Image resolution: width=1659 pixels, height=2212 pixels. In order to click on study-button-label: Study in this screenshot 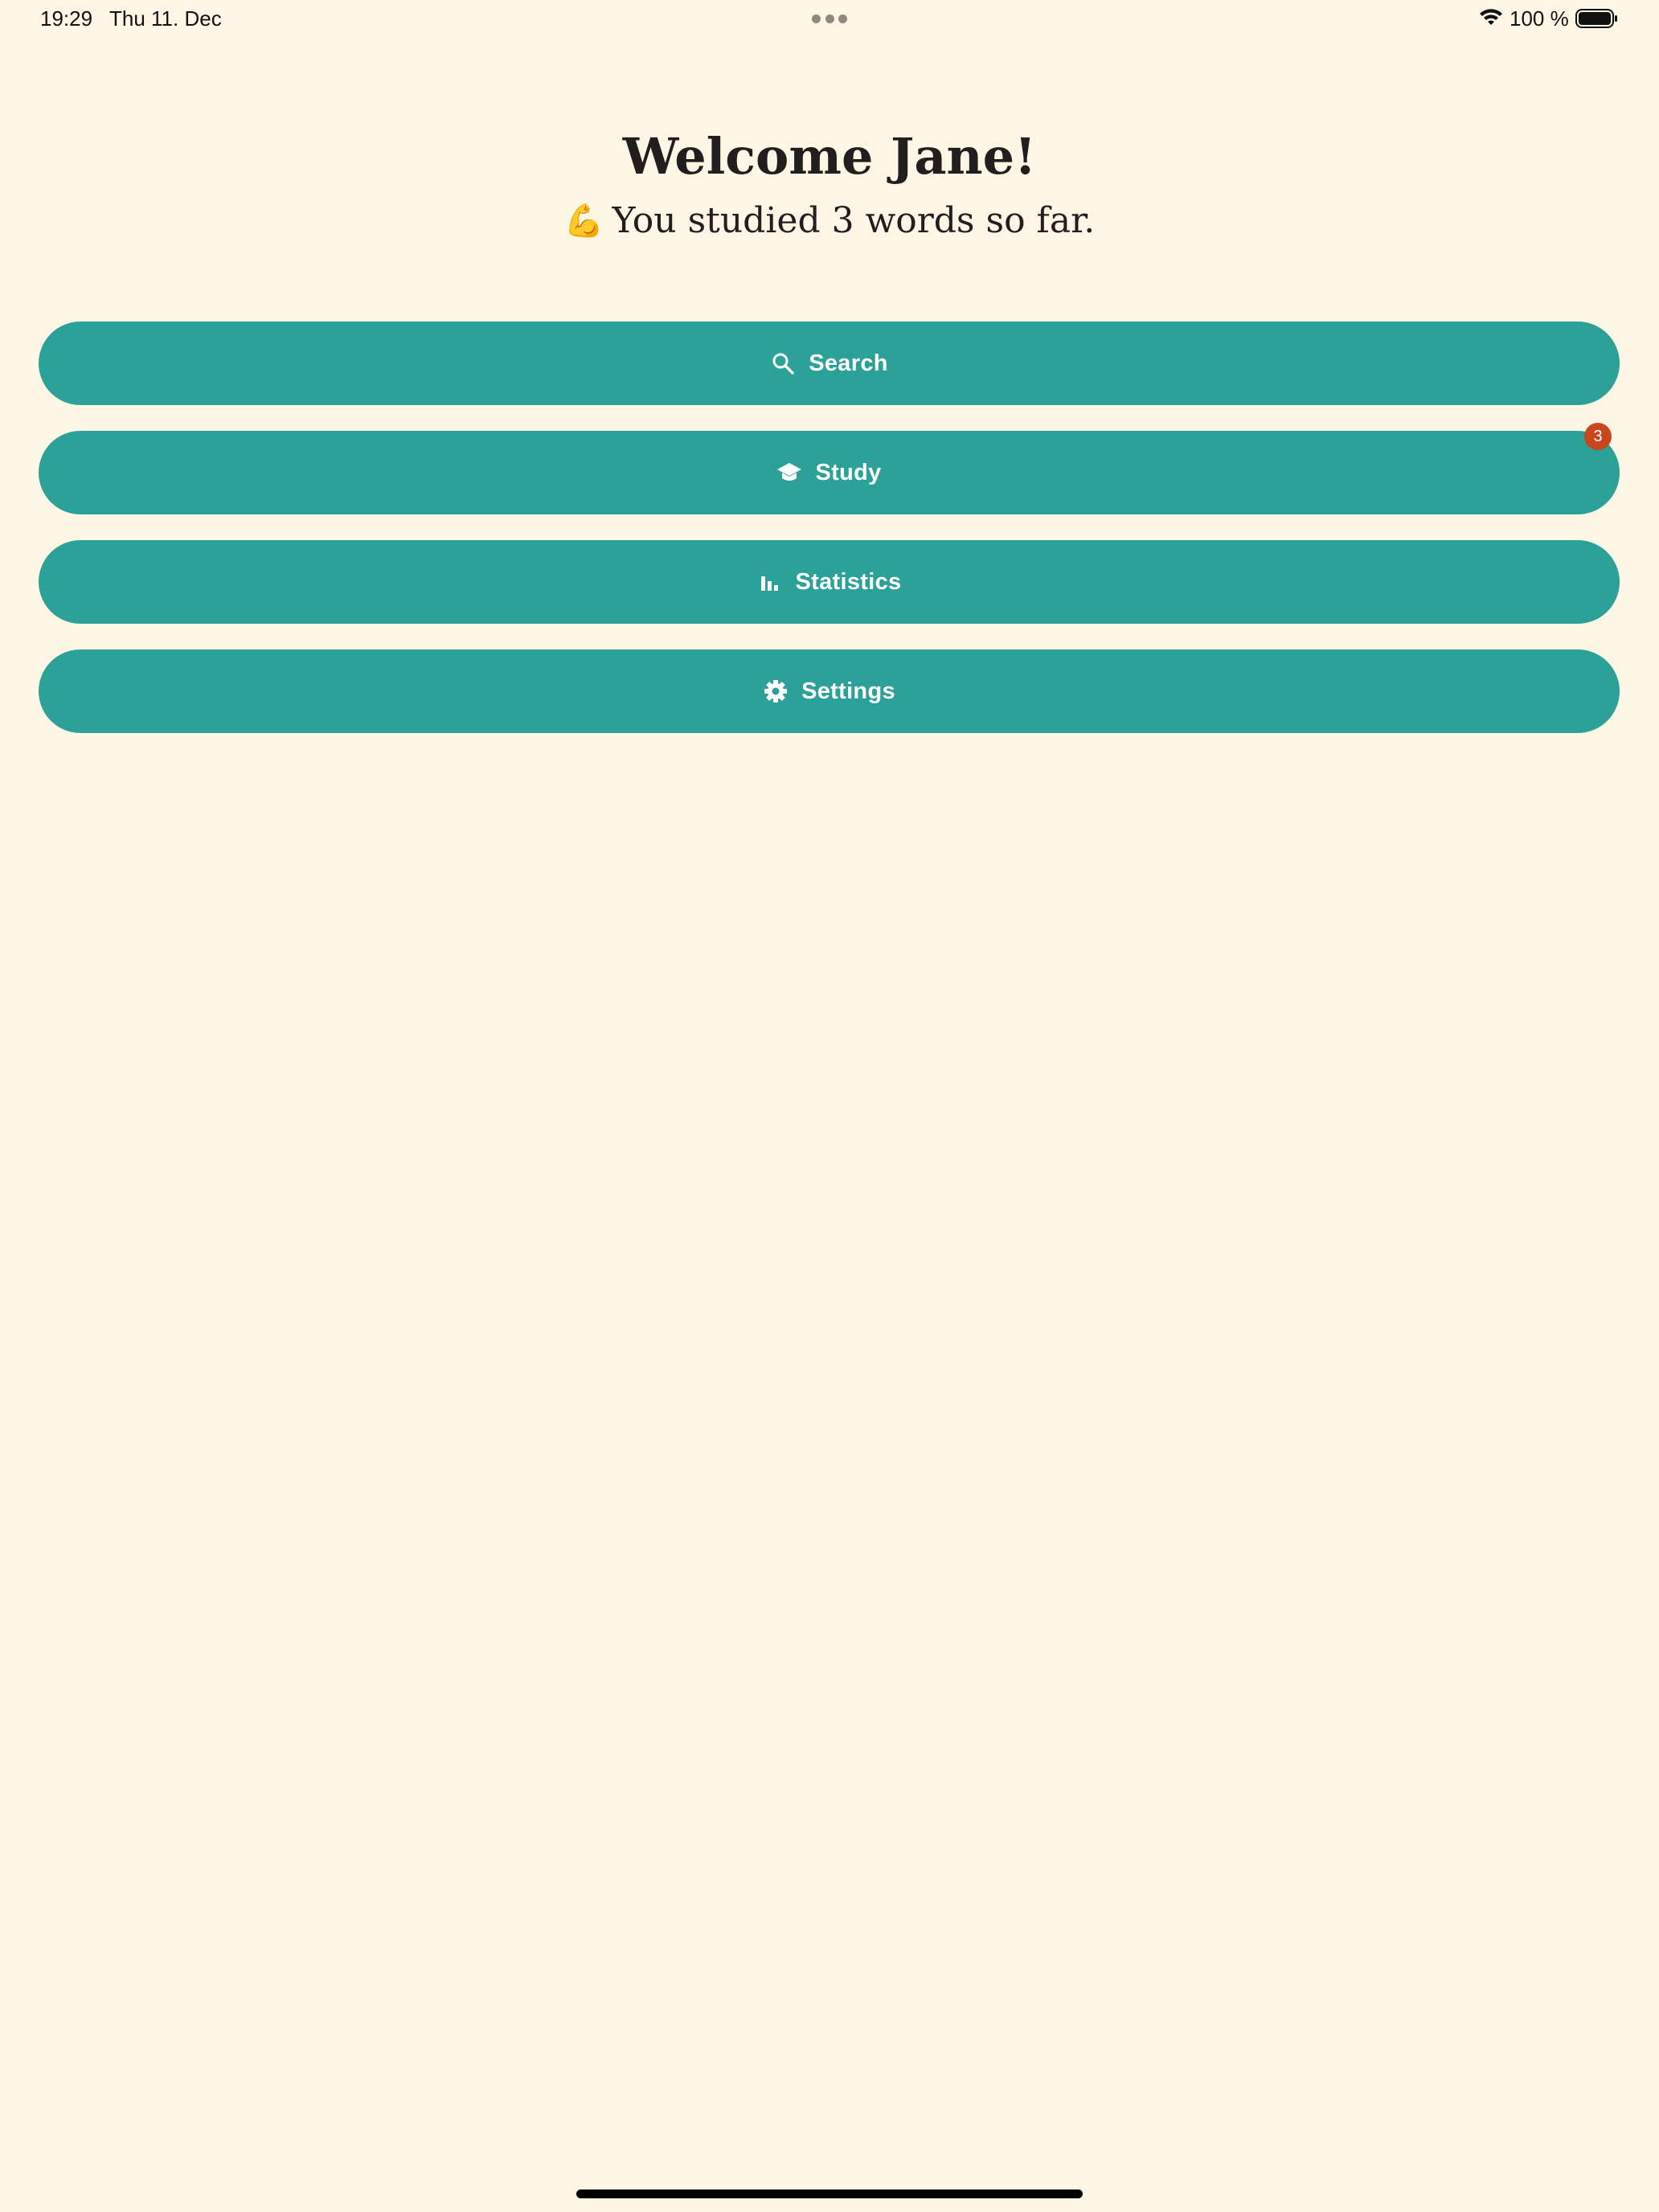, I will do `click(848, 472)`.